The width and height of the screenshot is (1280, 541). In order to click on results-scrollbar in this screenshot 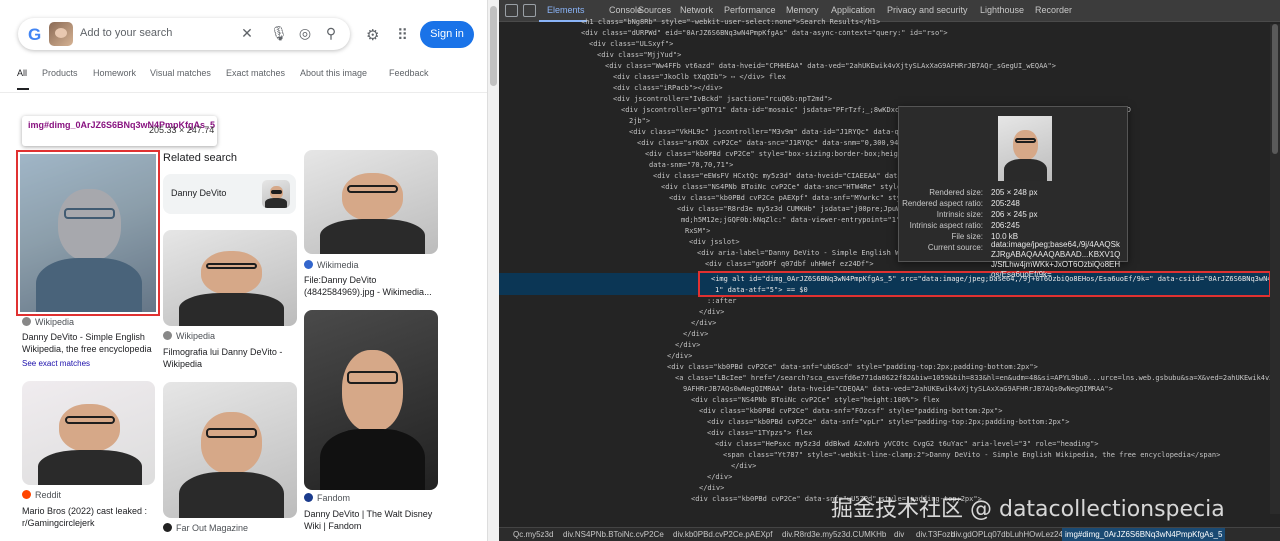, I will do `click(493, 270)`.